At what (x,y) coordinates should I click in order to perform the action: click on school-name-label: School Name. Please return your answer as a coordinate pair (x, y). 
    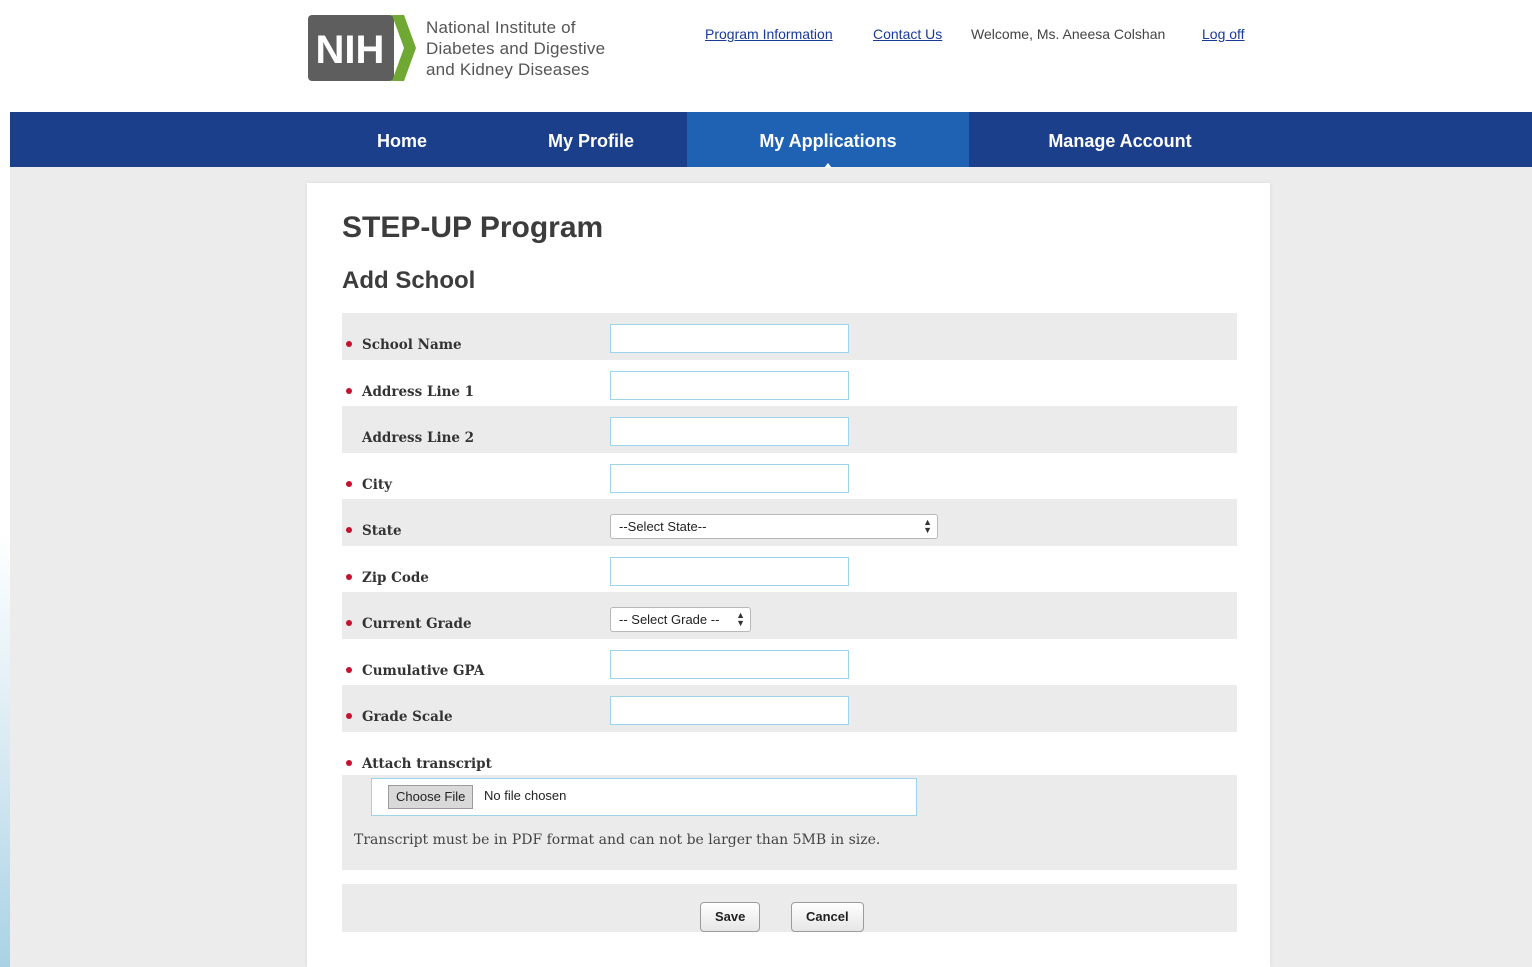
    Looking at the image, I should click on (412, 345).